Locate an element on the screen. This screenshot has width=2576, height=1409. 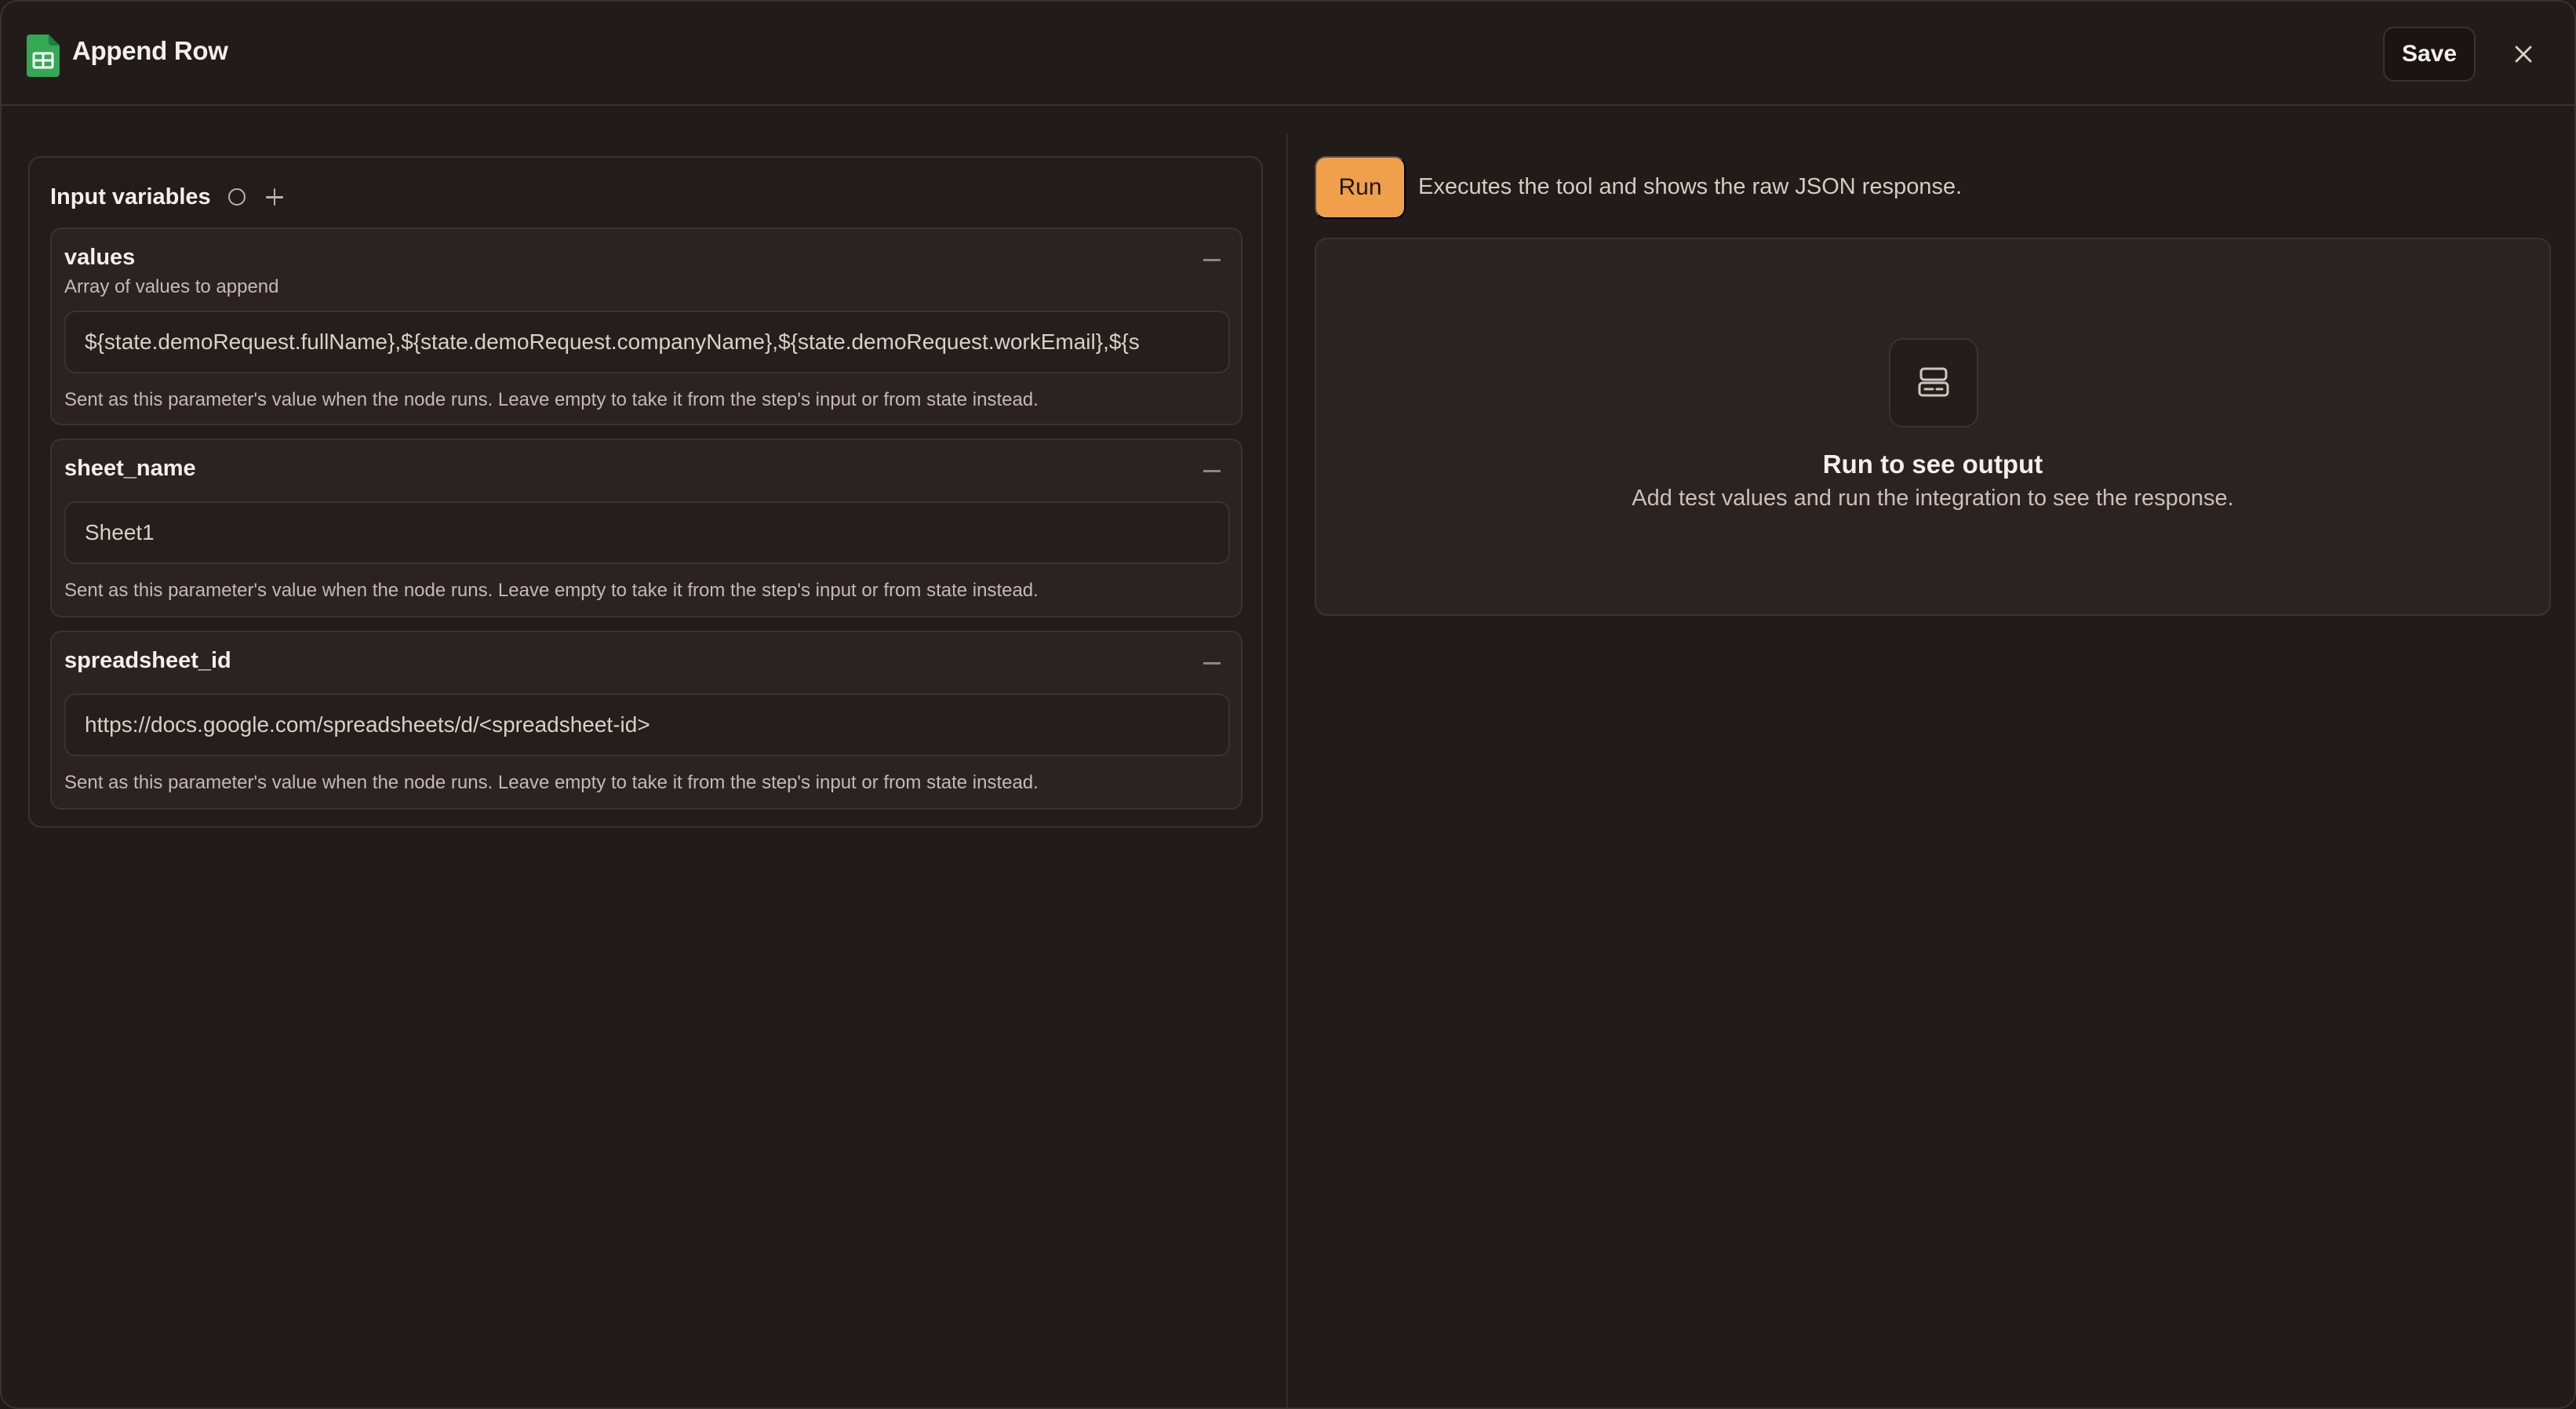
variable-description: Array of values to append is located at coordinates (171, 286).